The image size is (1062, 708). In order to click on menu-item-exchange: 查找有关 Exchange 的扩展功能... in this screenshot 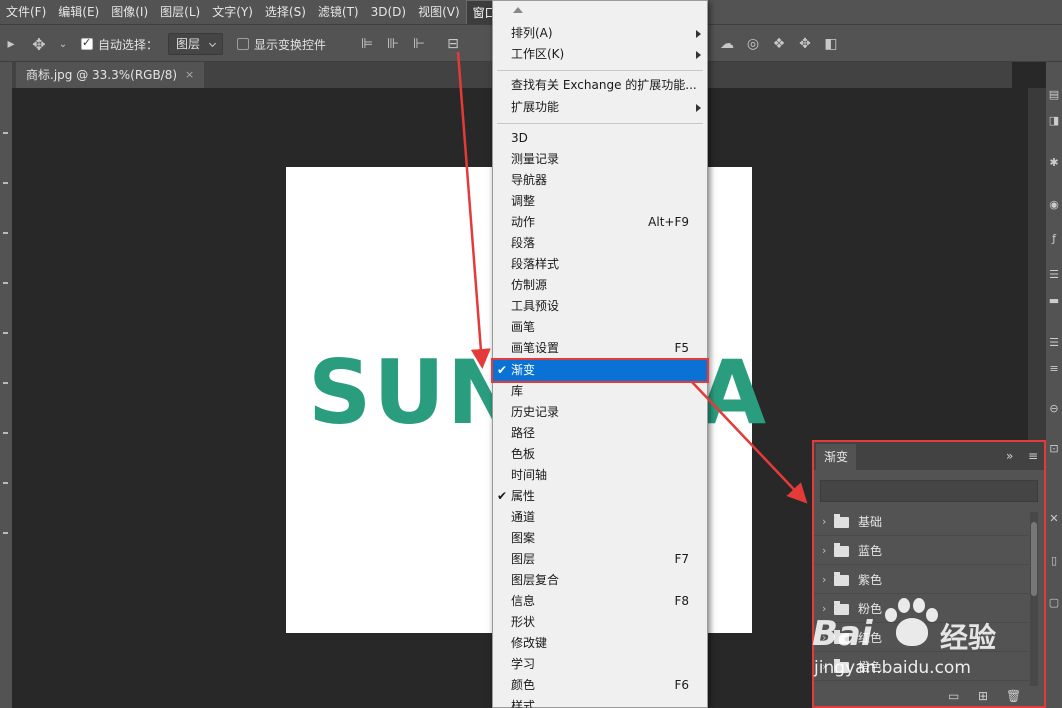, I will do `click(600, 85)`.